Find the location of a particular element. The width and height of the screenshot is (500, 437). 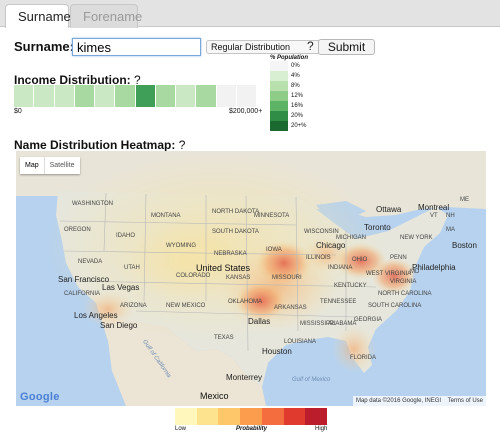

population-legend-item: 12% is located at coordinates (300, 96).